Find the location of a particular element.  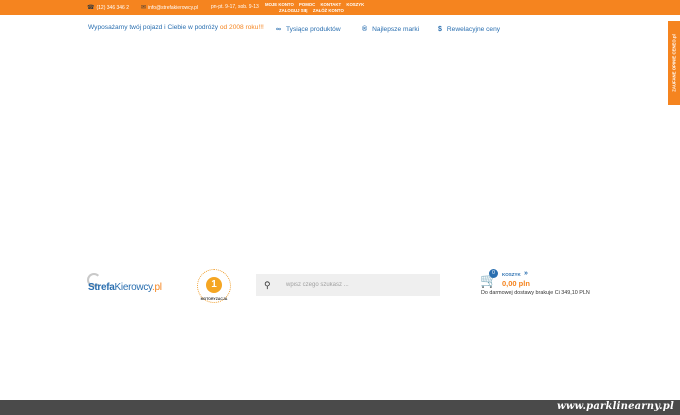

email-address: info@strefakierowcy.pl is located at coordinates (173, 7).